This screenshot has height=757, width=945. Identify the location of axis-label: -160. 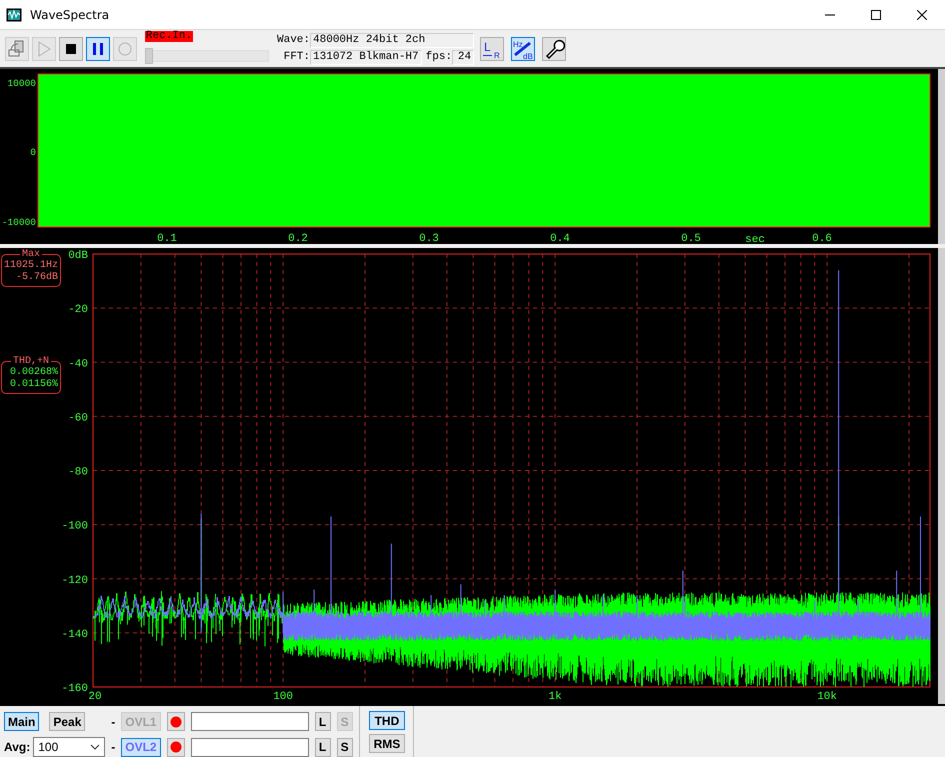
(75, 689).